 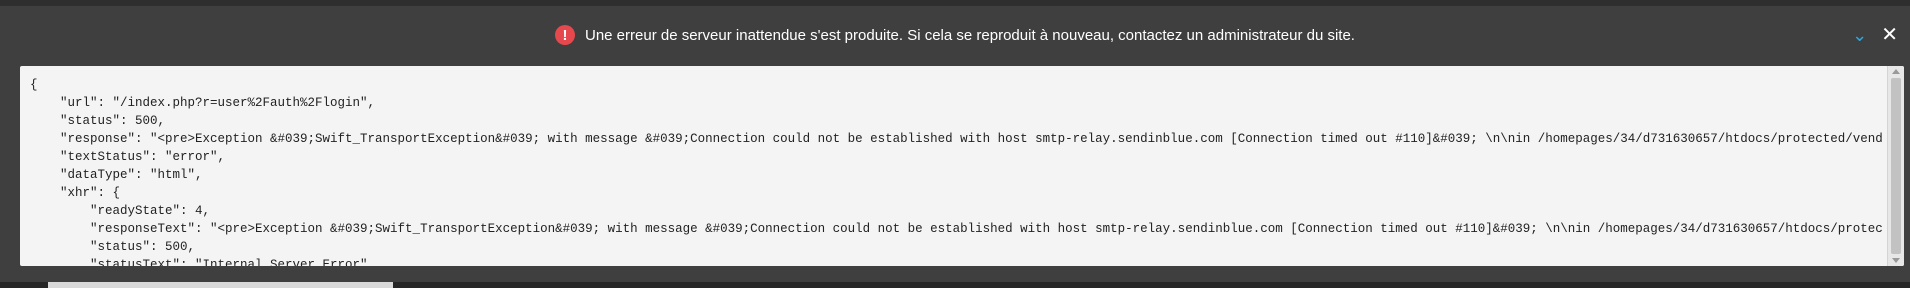 What do you see at coordinates (1896, 260) in the screenshot?
I see `scroll-down-arrow-icon` at bounding box center [1896, 260].